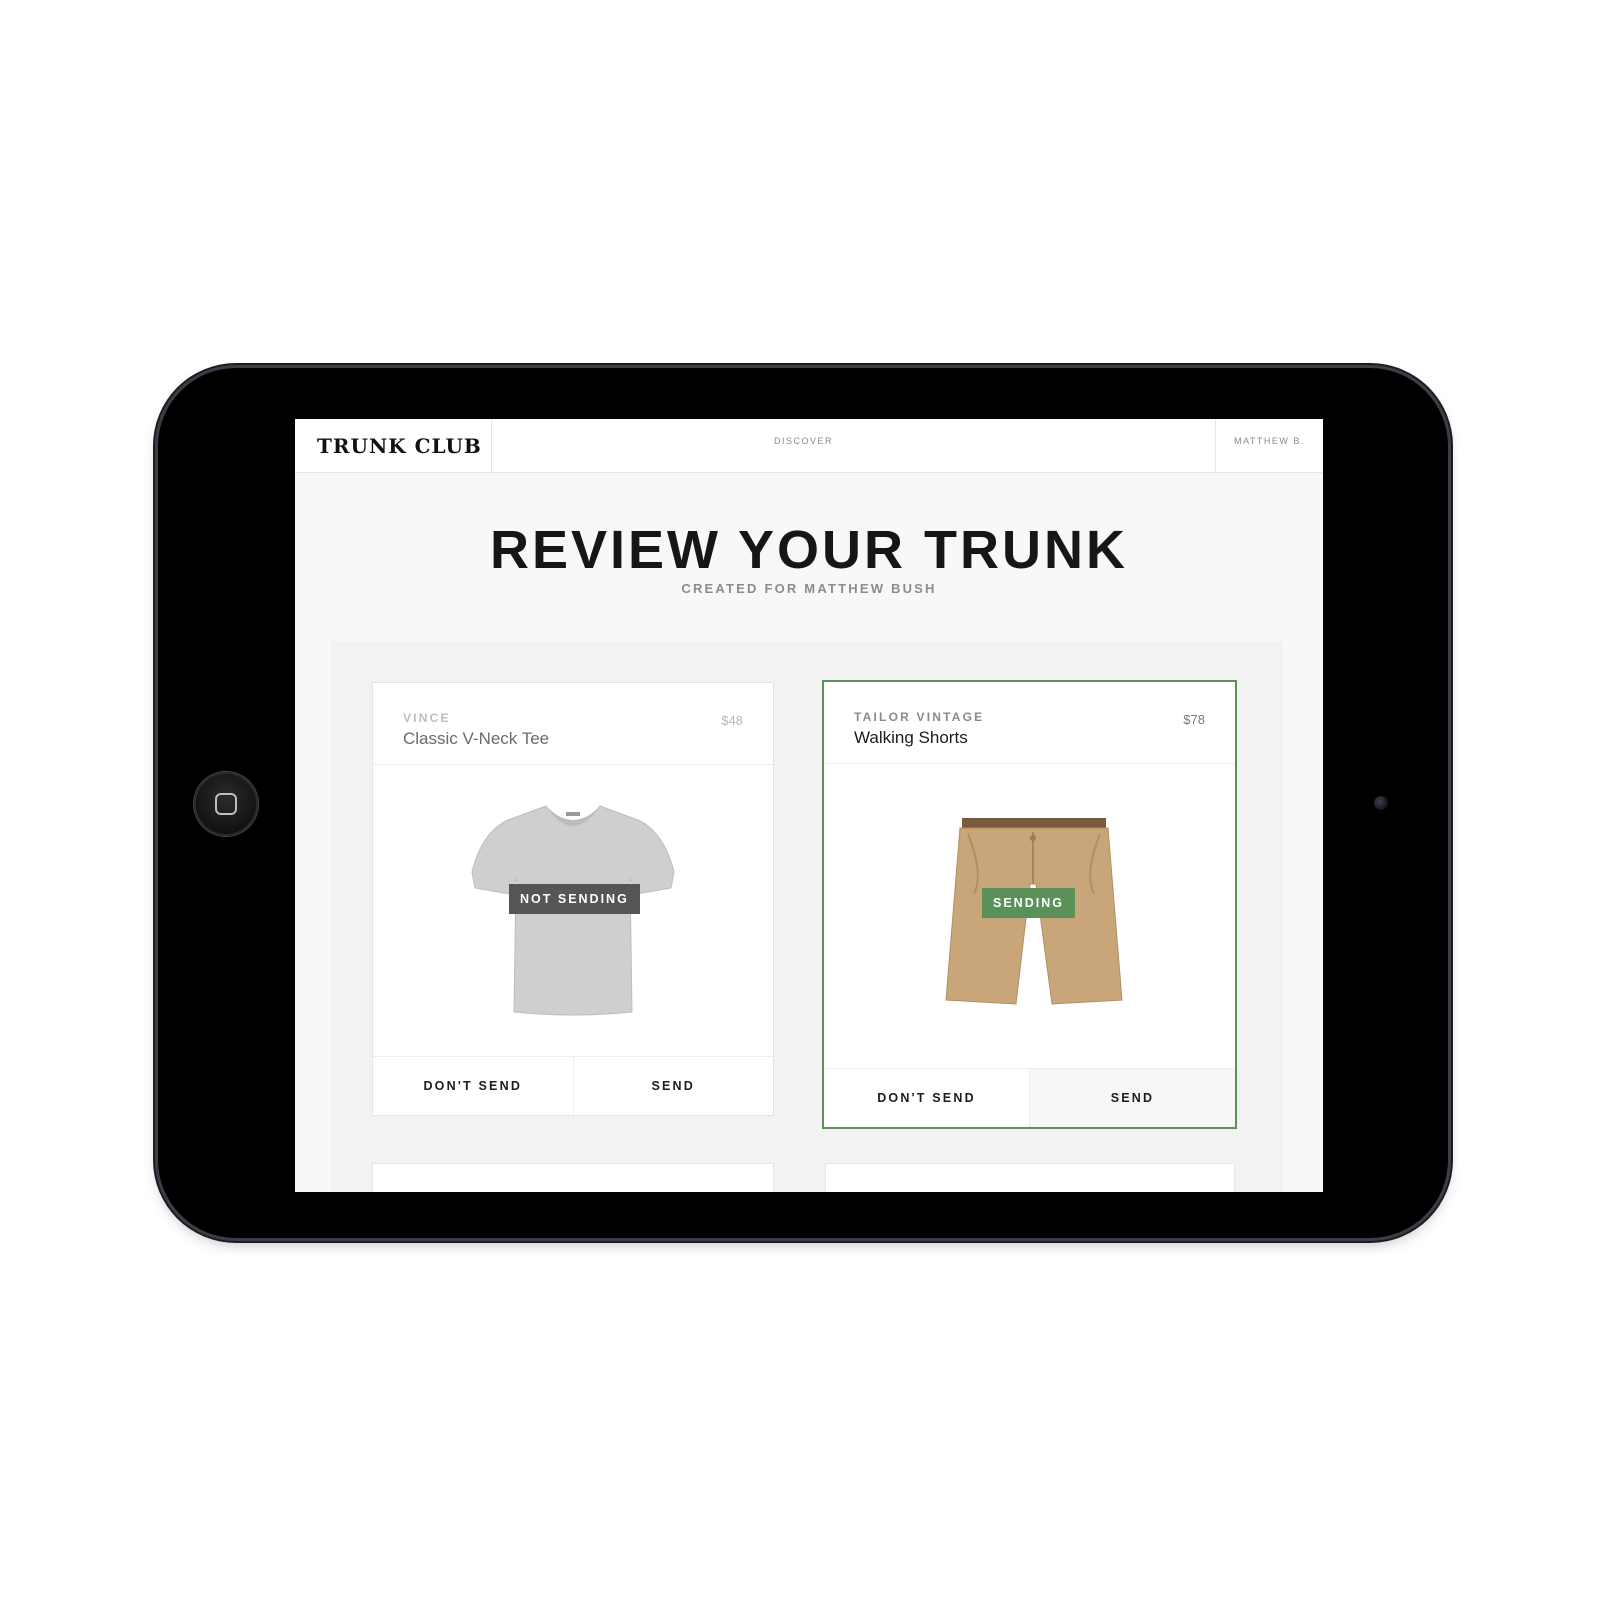 The width and height of the screenshot is (1600, 1600). I want to click on product-image-area: NOT SENDING, so click(573, 911).